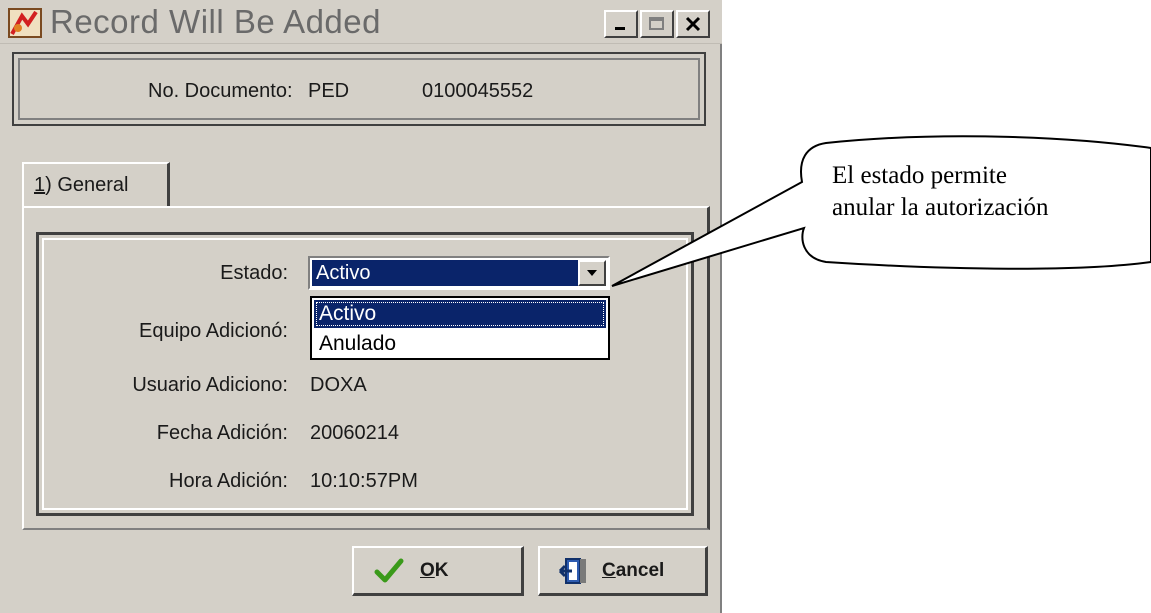 The image size is (1151, 613). Describe the element at coordinates (215, 21) in the screenshot. I see `window-title: Record Will Be Added` at that location.